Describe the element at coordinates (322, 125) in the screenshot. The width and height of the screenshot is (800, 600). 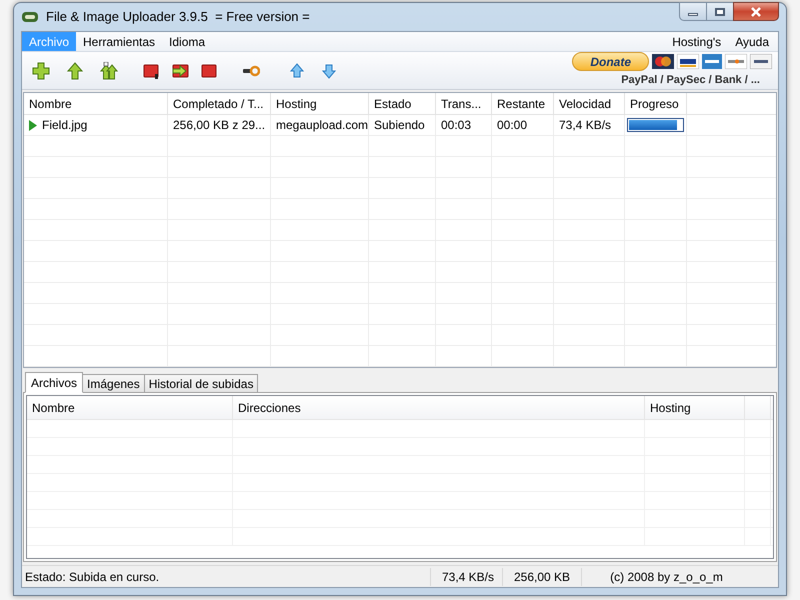
I see `table-cell-text: megaupload.com` at that location.